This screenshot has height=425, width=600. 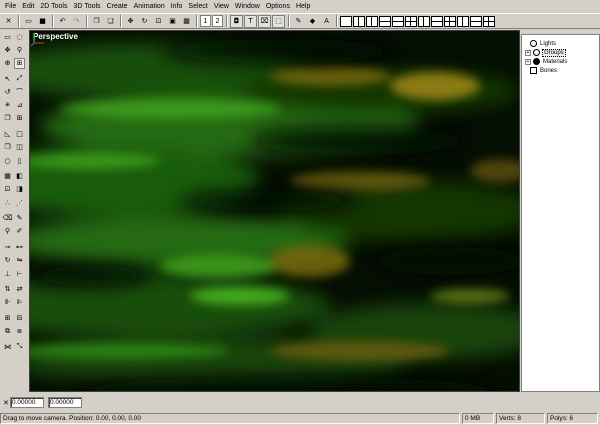 What do you see at coordinates (62, 21) in the screenshot?
I see `undo-icon: ↶` at bounding box center [62, 21].